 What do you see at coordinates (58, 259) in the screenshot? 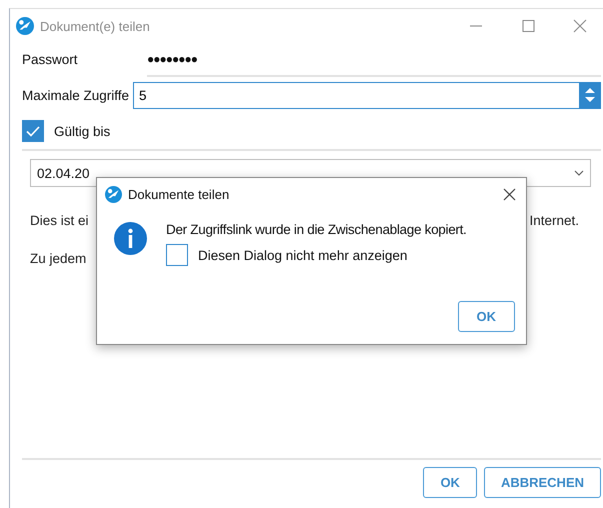
I see `info-text: Zu jedem` at bounding box center [58, 259].